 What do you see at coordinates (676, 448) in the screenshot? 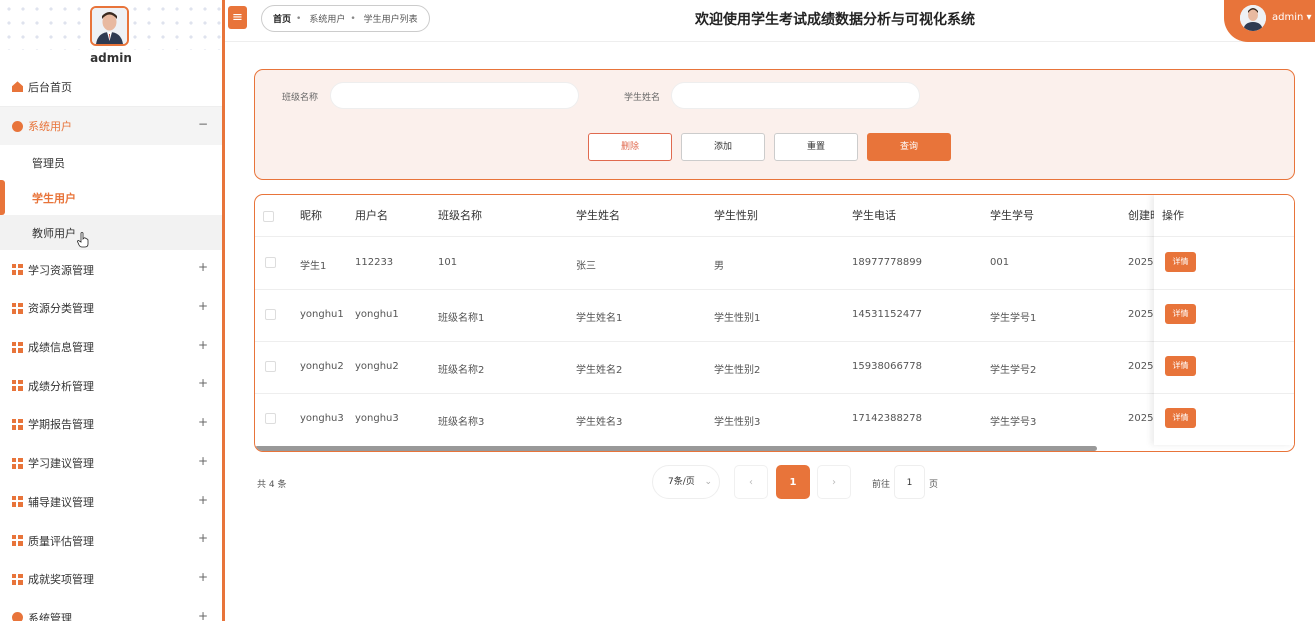
I see `horizontal-scrollbar` at bounding box center [676, 448].